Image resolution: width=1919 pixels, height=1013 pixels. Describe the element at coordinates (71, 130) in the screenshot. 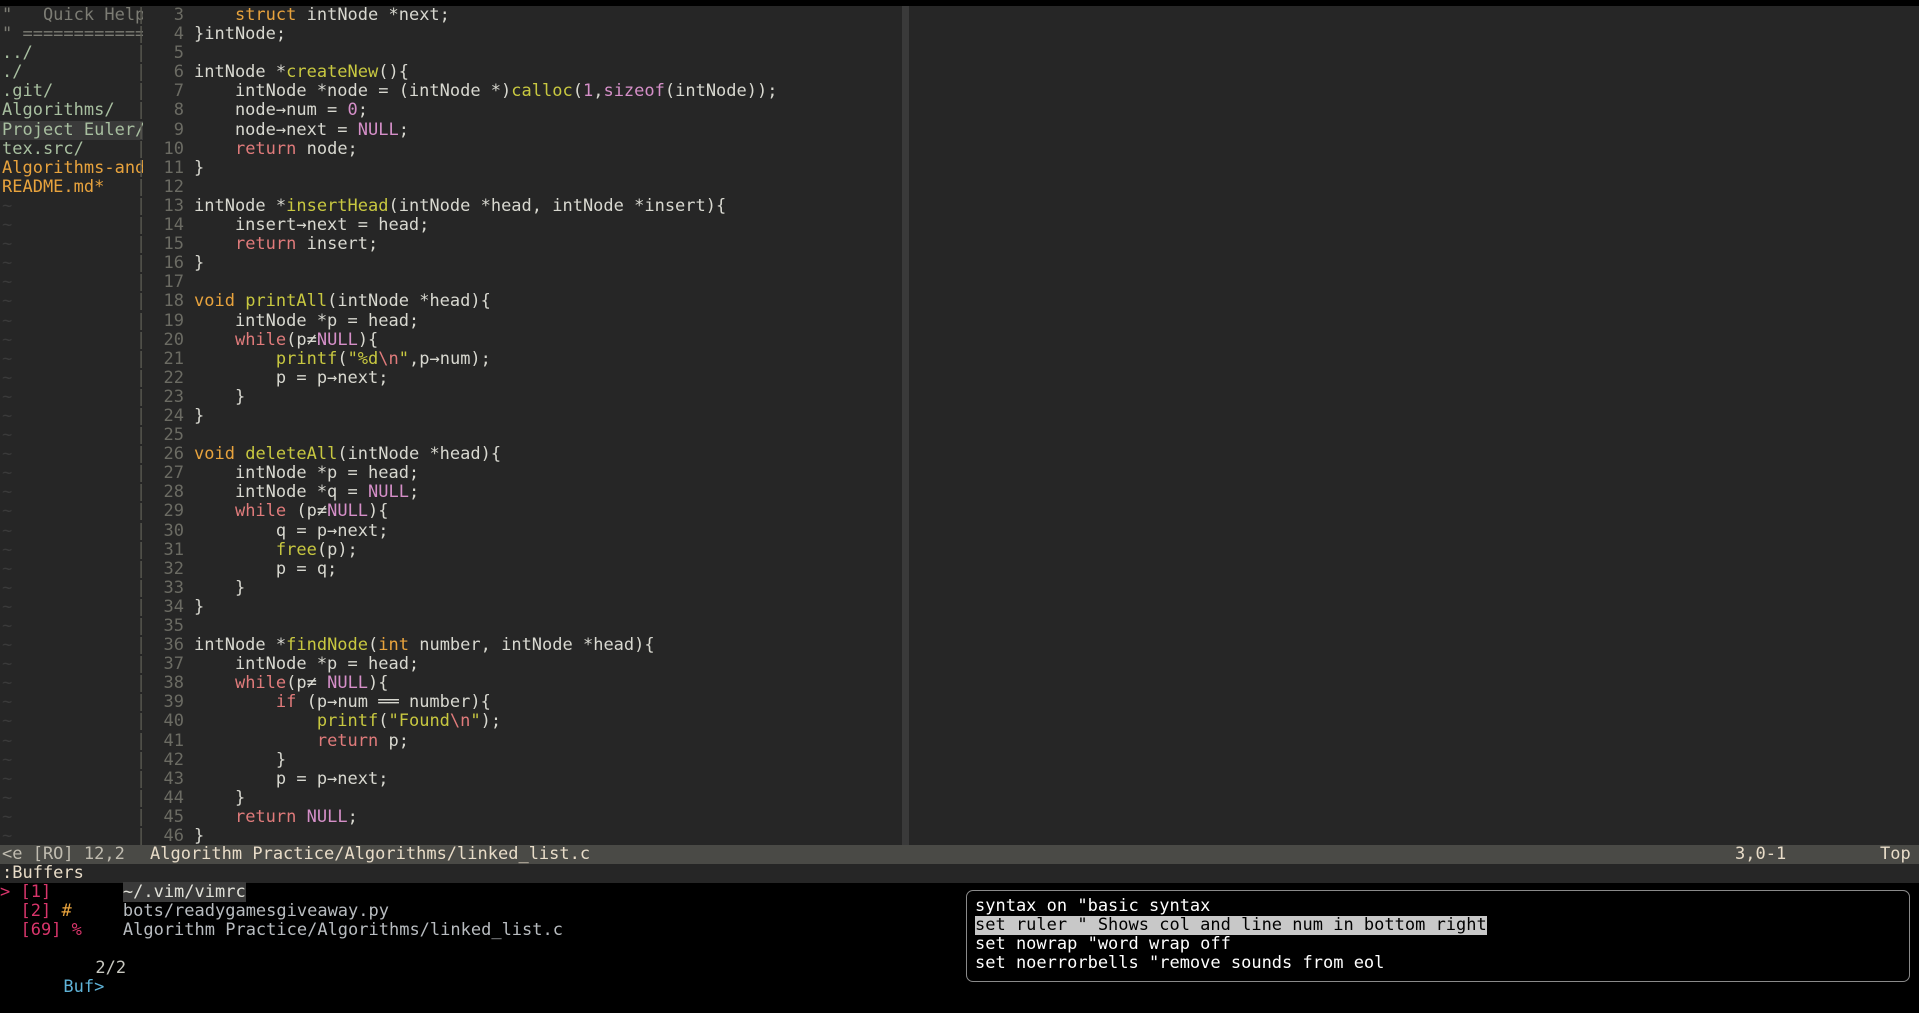

I see `netrw-entry-dir: Project Euler/` at that location.